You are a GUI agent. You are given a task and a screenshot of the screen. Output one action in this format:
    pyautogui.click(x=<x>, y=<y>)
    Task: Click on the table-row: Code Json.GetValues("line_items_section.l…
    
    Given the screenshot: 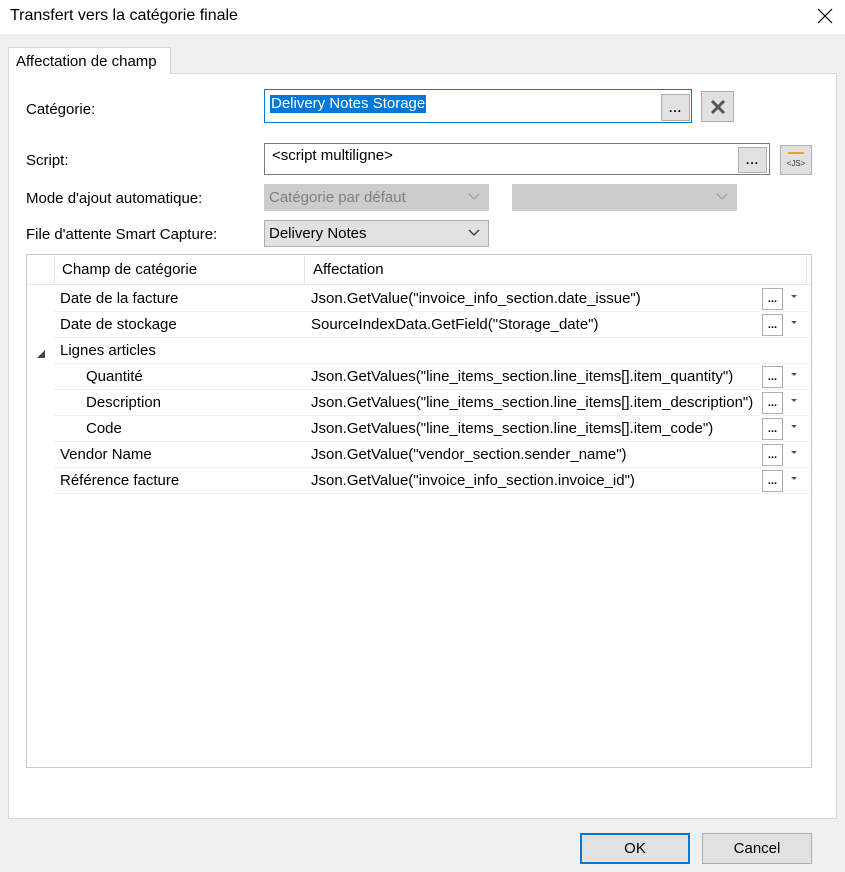 What is the action you would take?
    pyautogui.click(x=431, y=429)
    